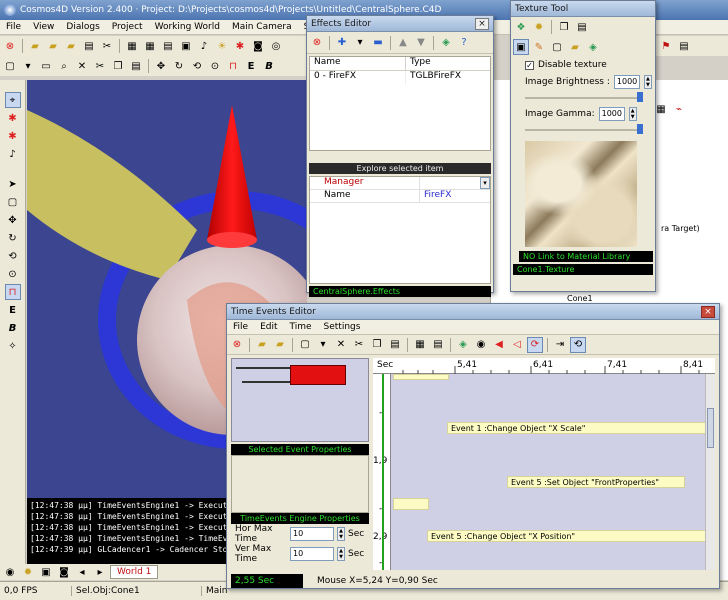 This screenshot has height=600, width=728. What do you see at coordinates (13, 136) in the screenshot?
I see `fire-view-icon: ✱` at bounding box center [13, 136].